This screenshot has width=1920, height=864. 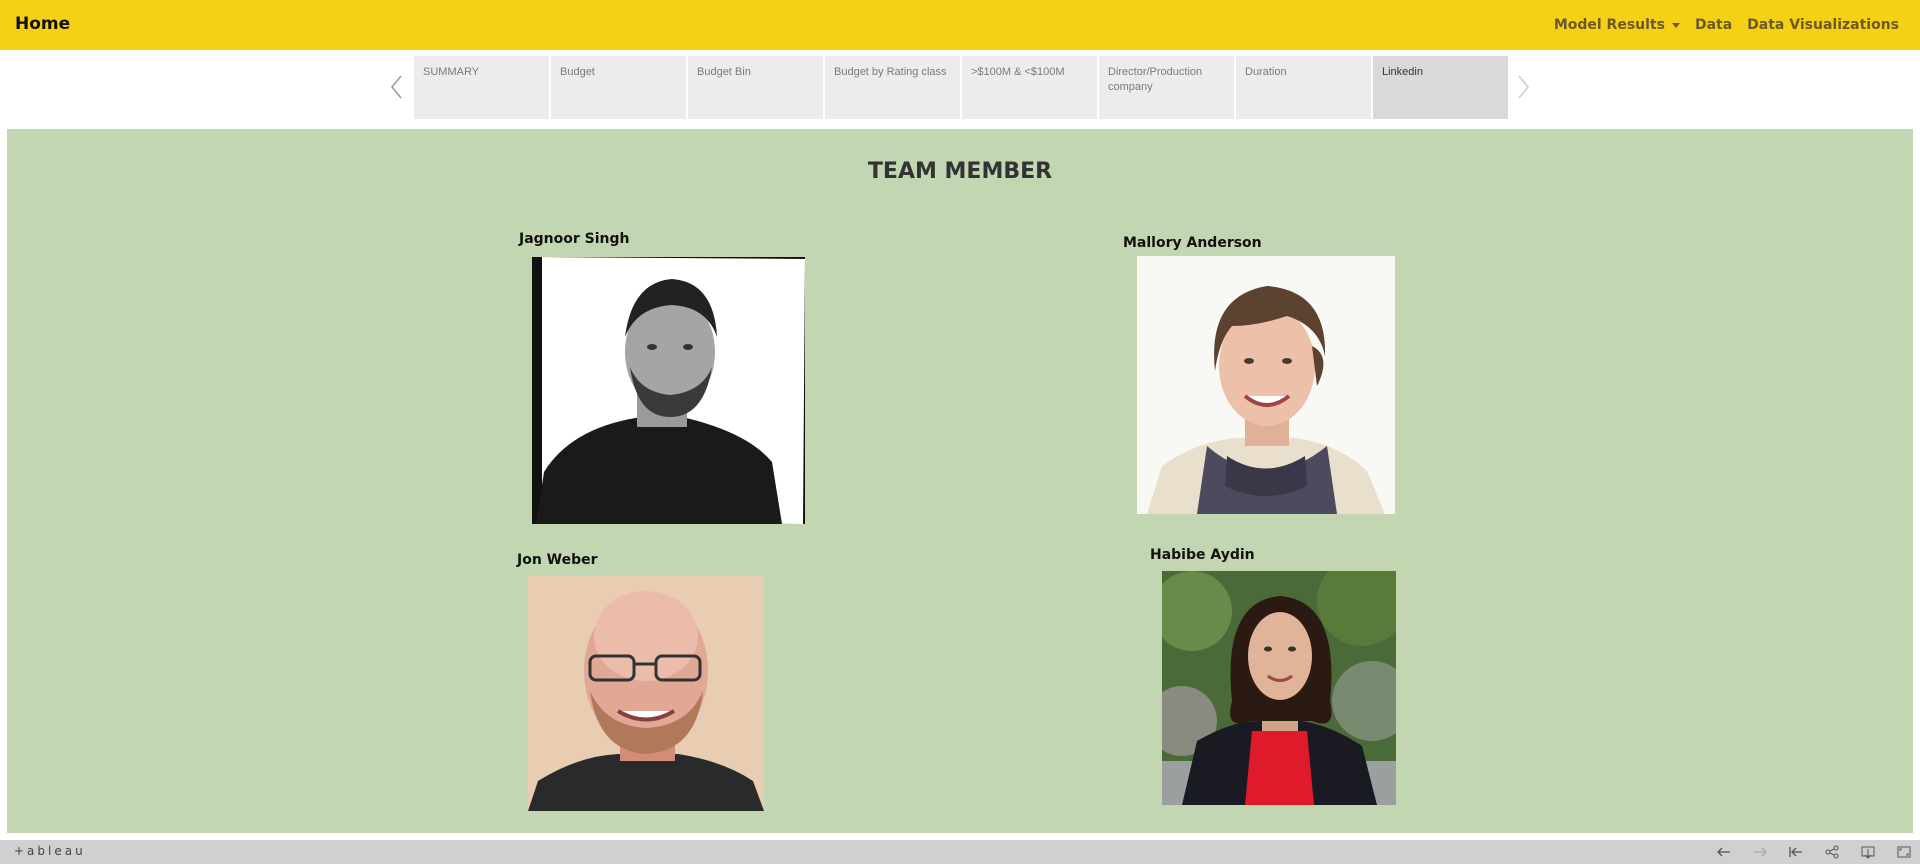 What do you see at coordinates (481, 87) in the screenshot?
I see `tab-summary: SUMMARY` at bounding box center [481, 87].